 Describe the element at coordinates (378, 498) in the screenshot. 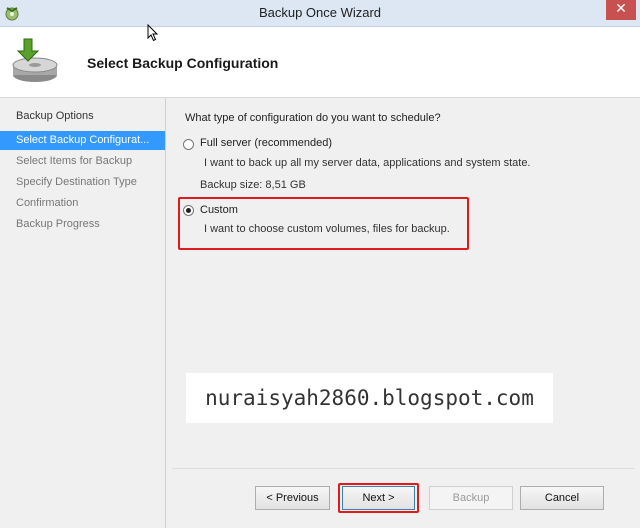

I see `next-button: Next >` at that location.